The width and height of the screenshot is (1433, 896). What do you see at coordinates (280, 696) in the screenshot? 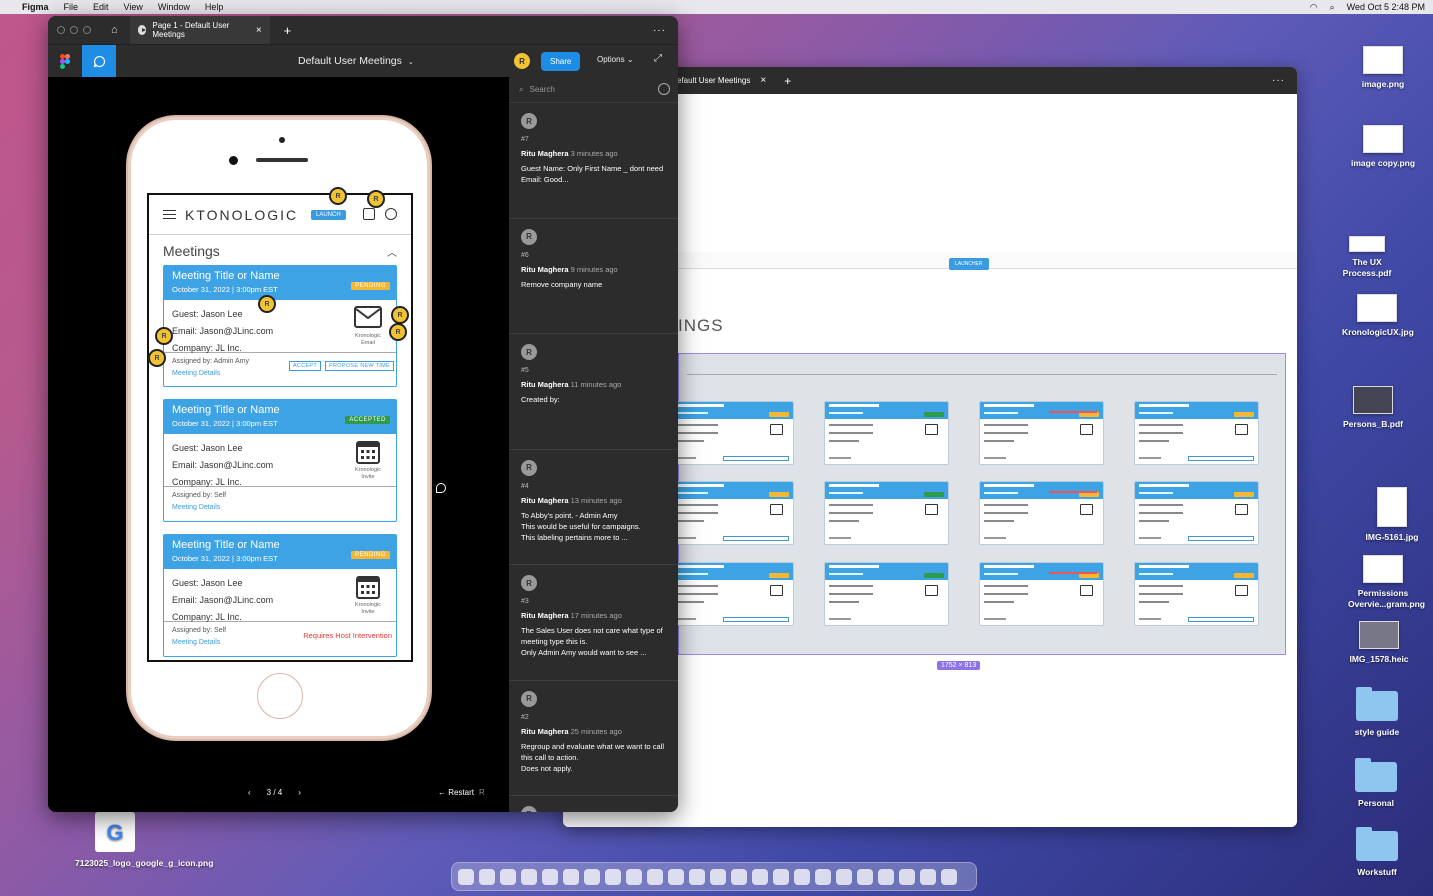
I see `home-button` at bounding box center [280, 696].